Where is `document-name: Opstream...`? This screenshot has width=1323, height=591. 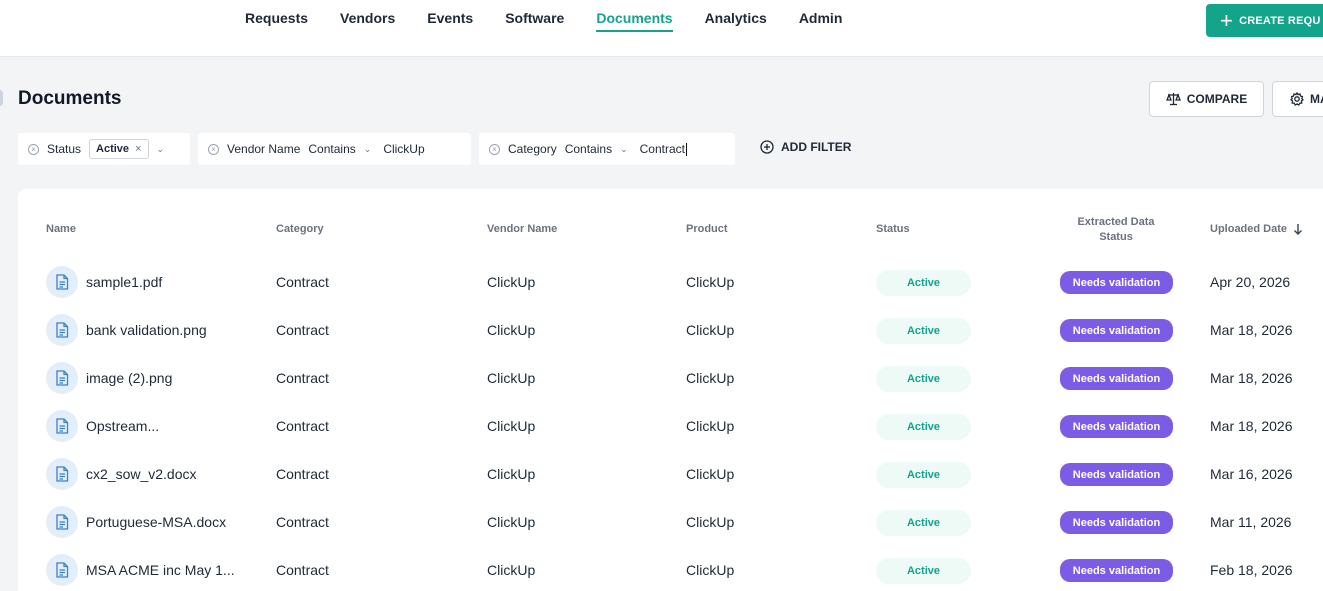 document-name: Opstream... is located at coordinates (122, 426).